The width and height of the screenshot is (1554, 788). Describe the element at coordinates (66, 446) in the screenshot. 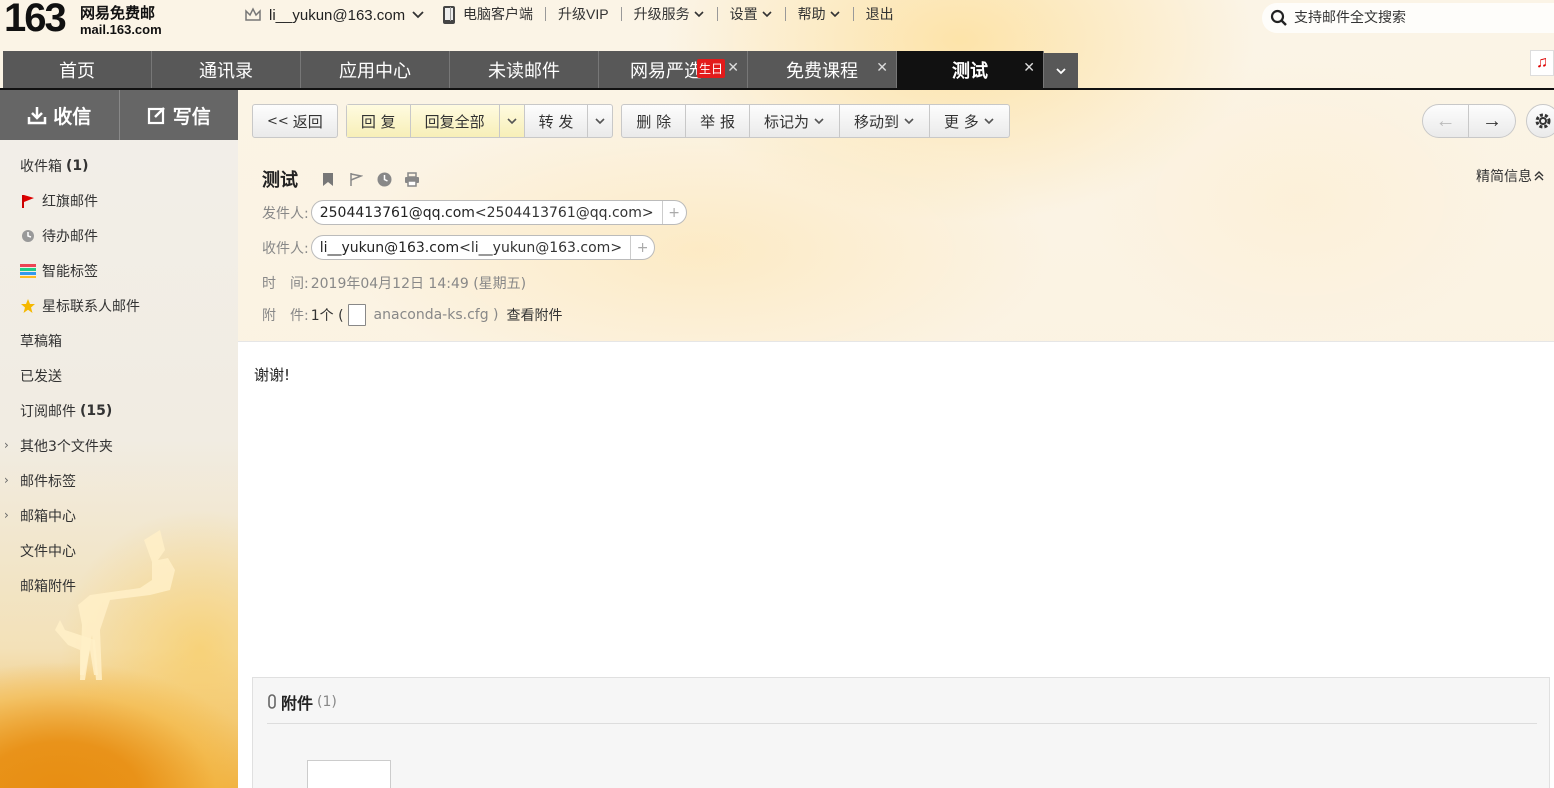

I see `folder-label: 其他3个文件夹` at that location.